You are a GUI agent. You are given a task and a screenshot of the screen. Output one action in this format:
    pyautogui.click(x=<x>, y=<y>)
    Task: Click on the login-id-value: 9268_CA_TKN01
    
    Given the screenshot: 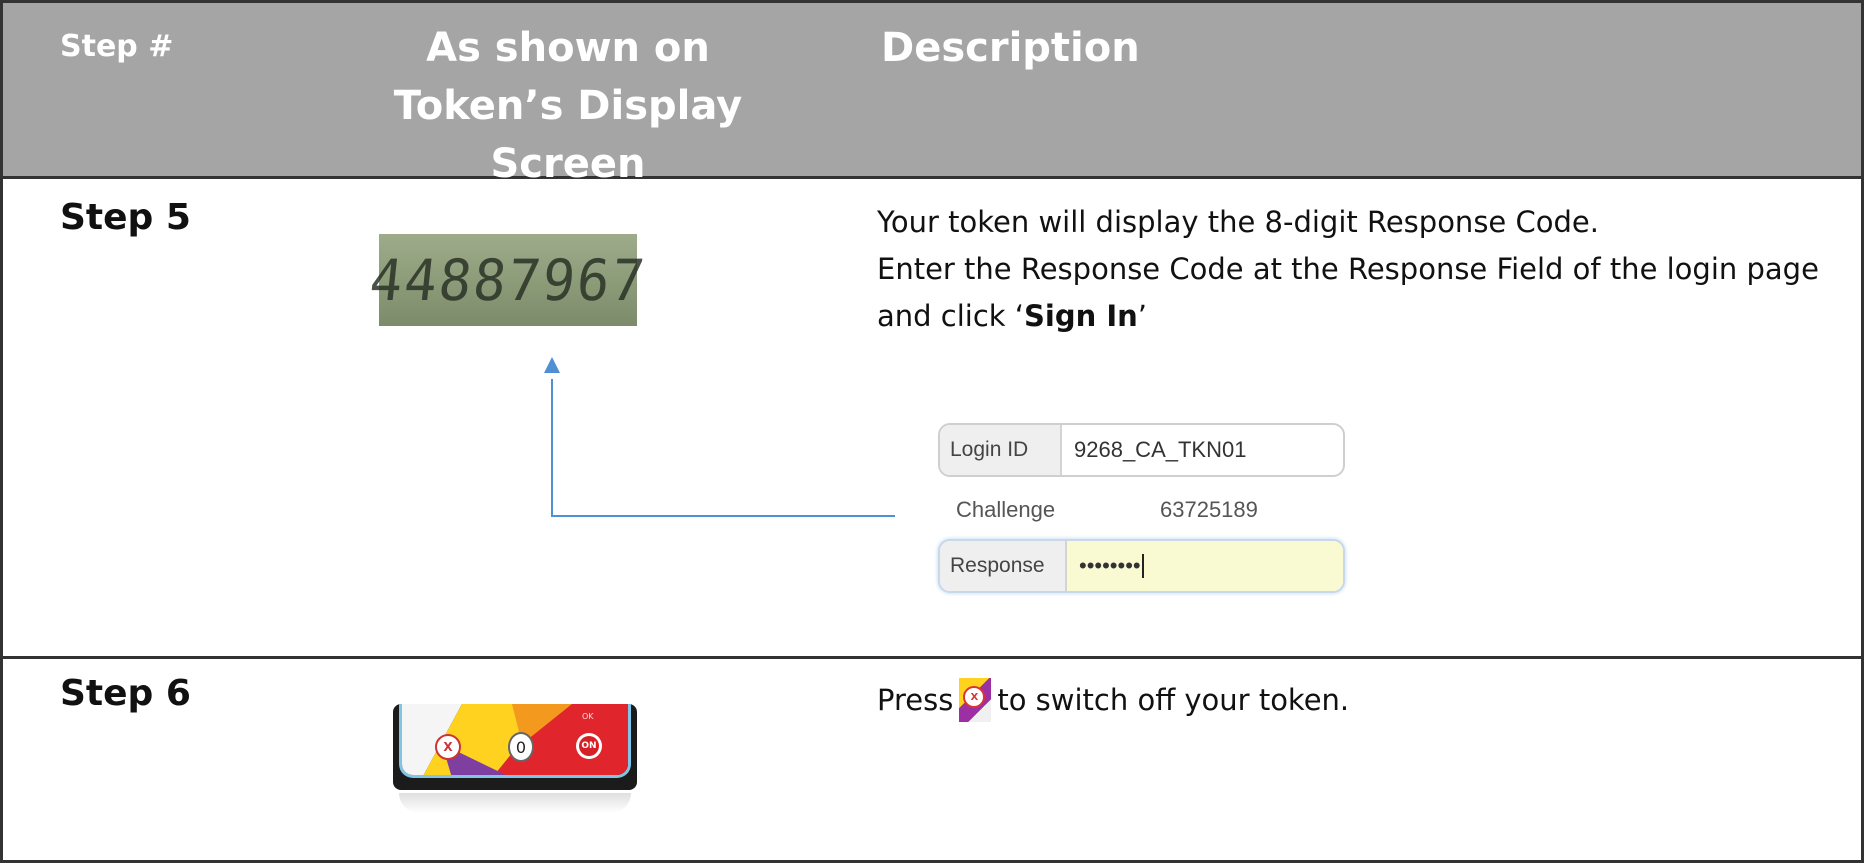 What is the action you would take?
    pyautogui.click(x=1154, y=450)
    